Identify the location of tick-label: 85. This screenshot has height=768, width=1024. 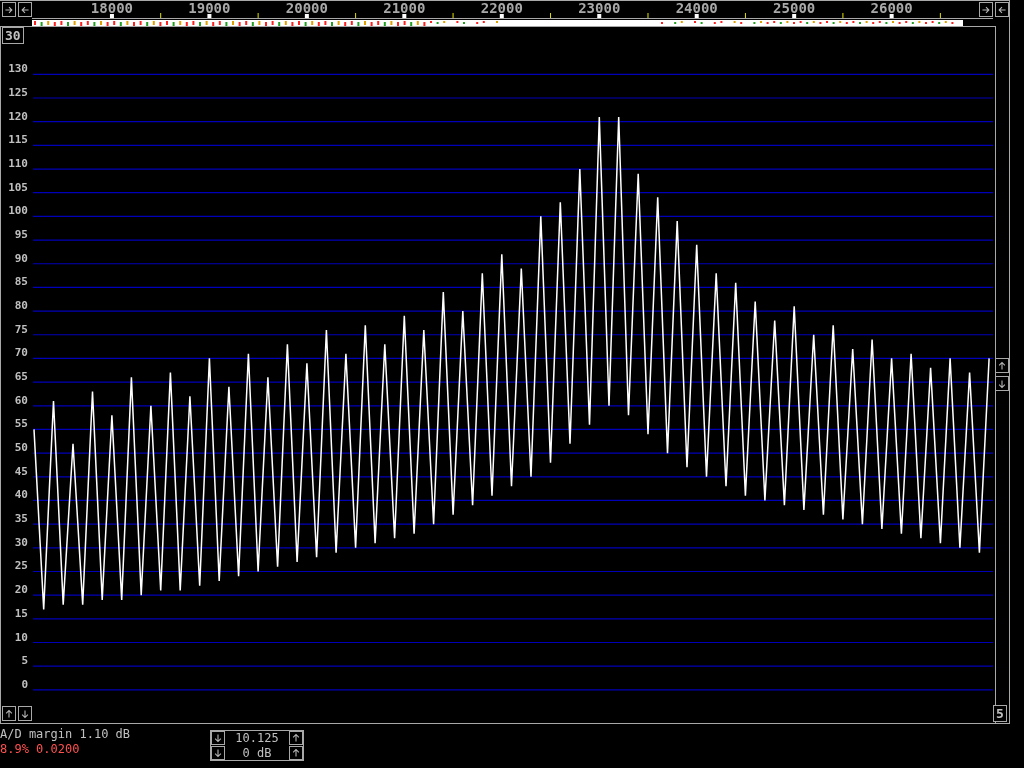
(21, 282).